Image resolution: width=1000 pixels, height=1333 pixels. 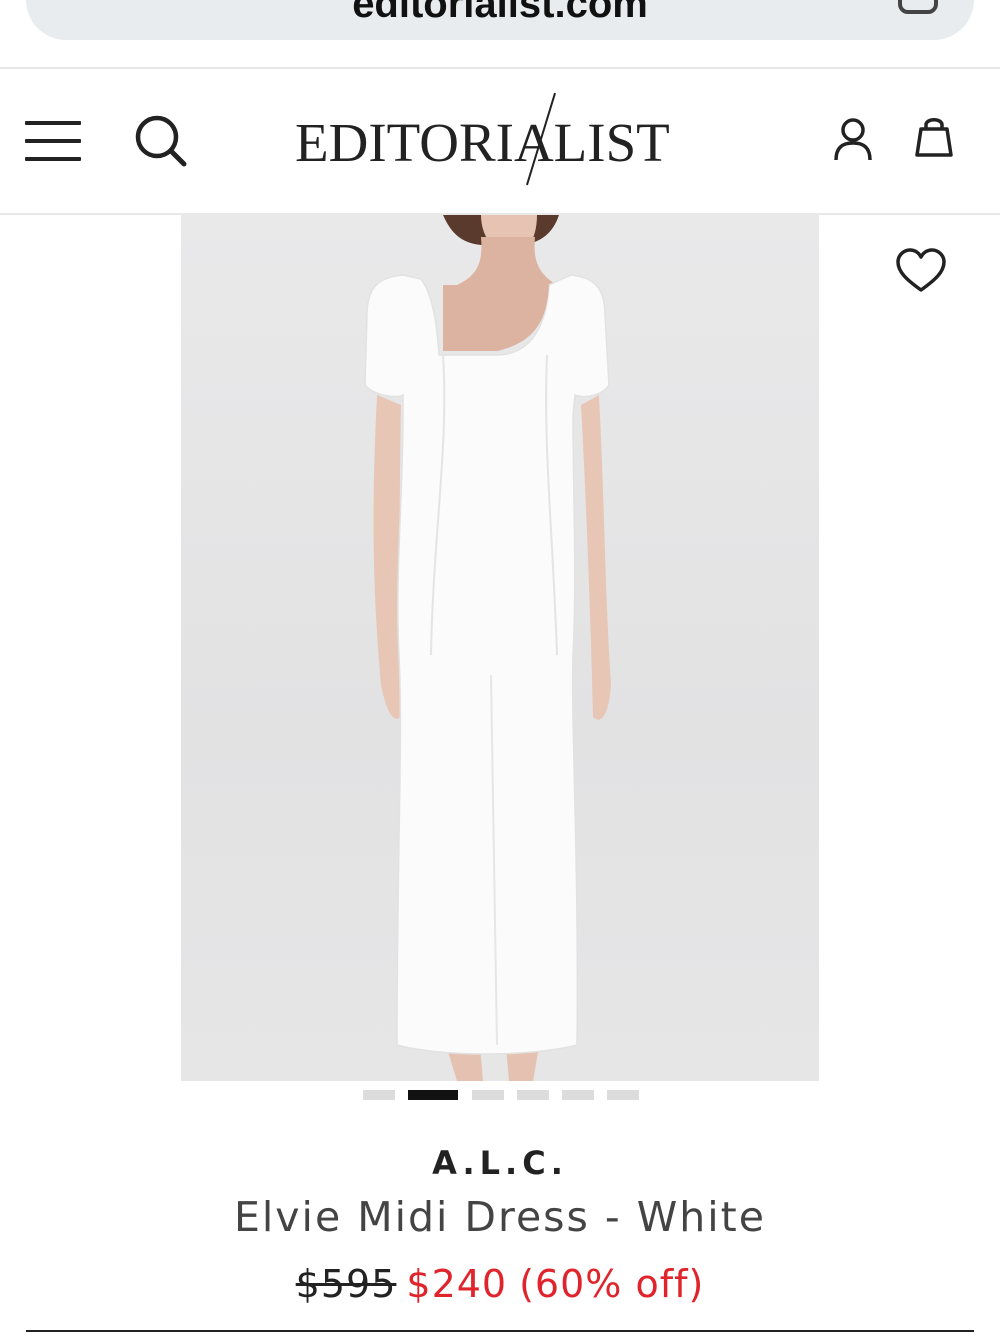 I want to click on browser-url-bar: editorialist.com, so click(x=500, y=20).